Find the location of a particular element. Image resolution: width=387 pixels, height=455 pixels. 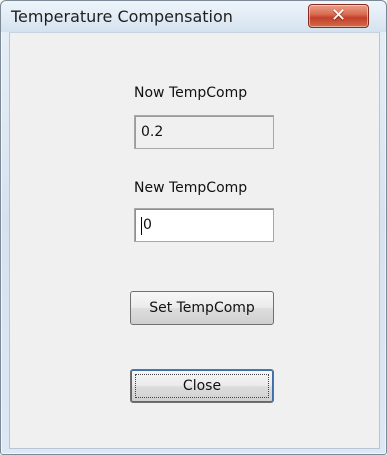

window-title: Temperature Compensation is located at coordinates (122, 16).